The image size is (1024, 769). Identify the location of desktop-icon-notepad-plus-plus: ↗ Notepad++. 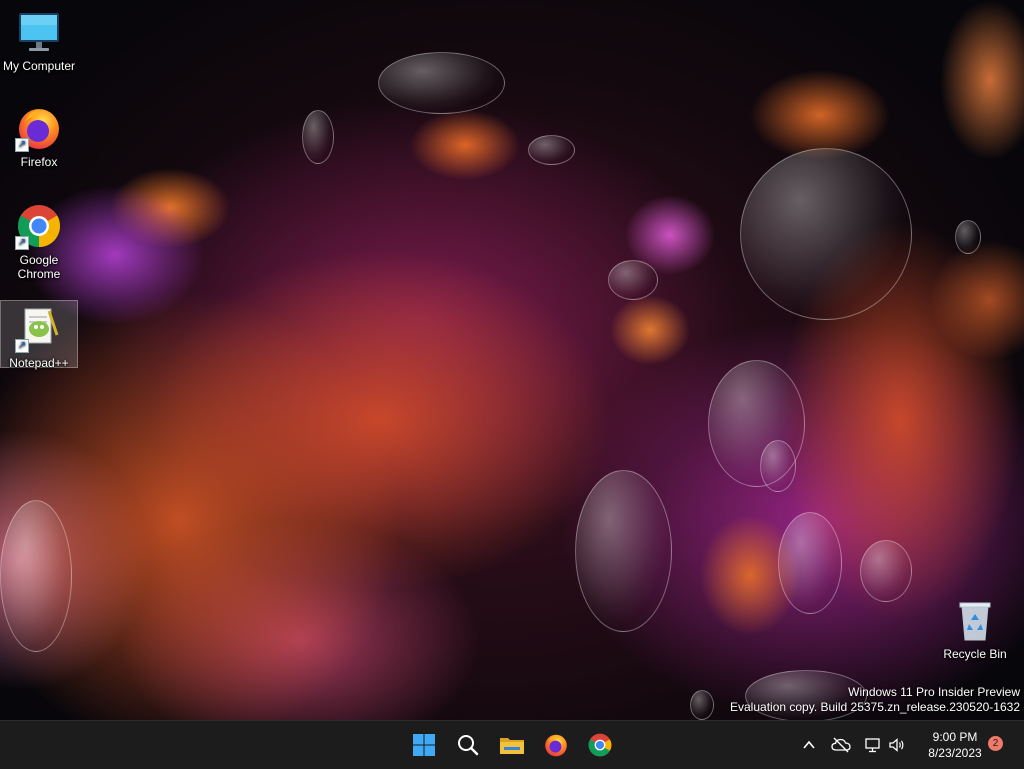
(39, 335).